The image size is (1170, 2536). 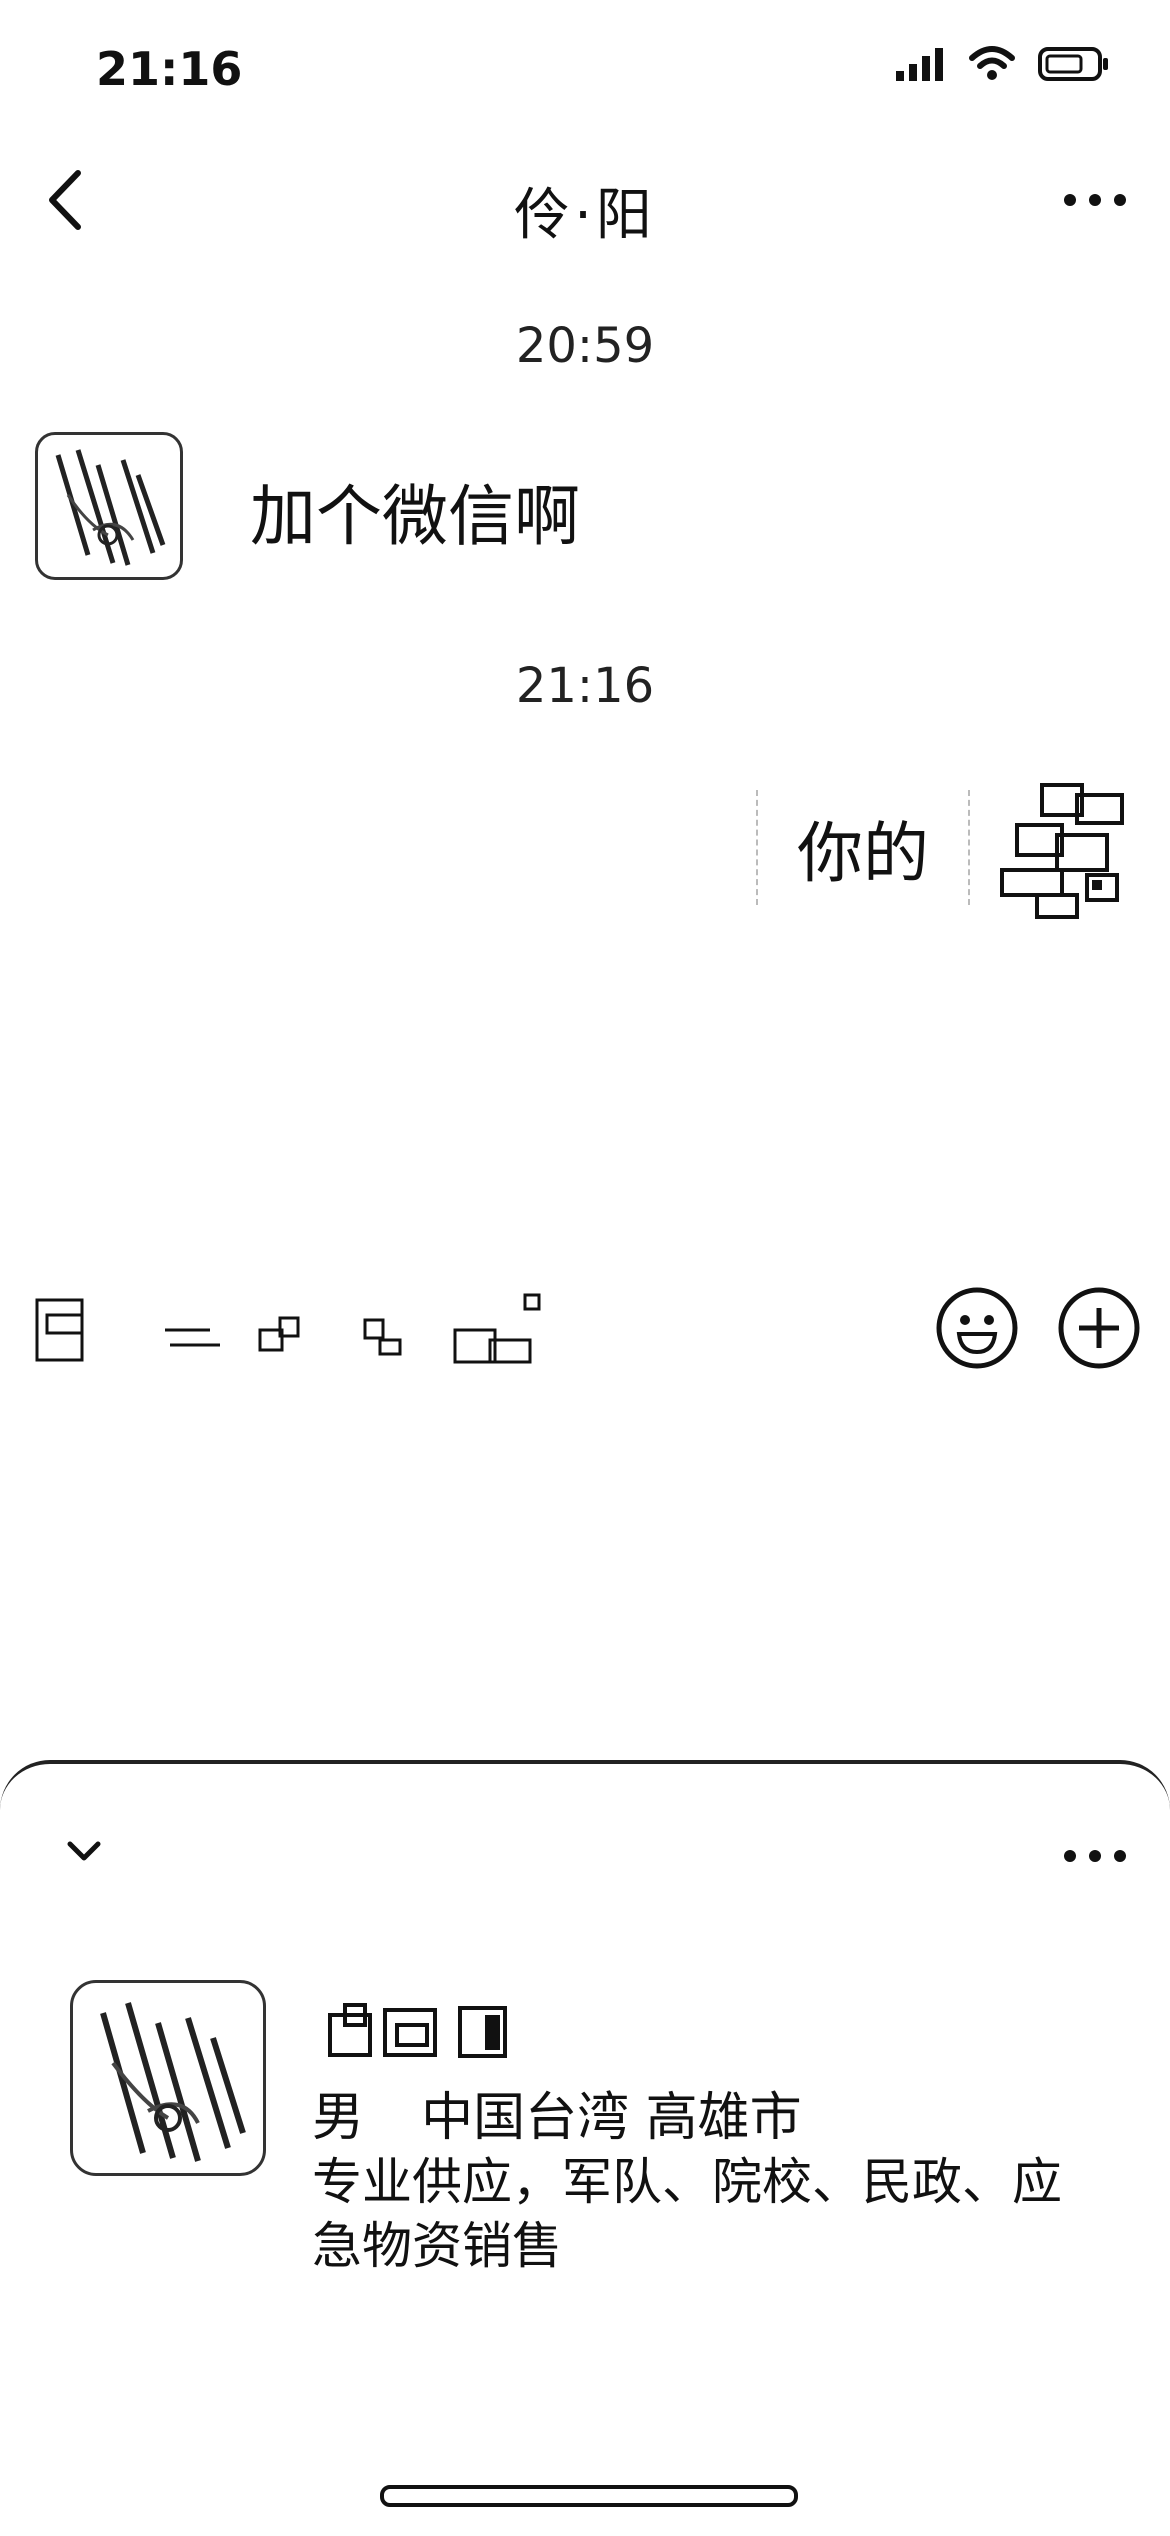 I want to click on contact-avatar, so click(x=109, y=506).